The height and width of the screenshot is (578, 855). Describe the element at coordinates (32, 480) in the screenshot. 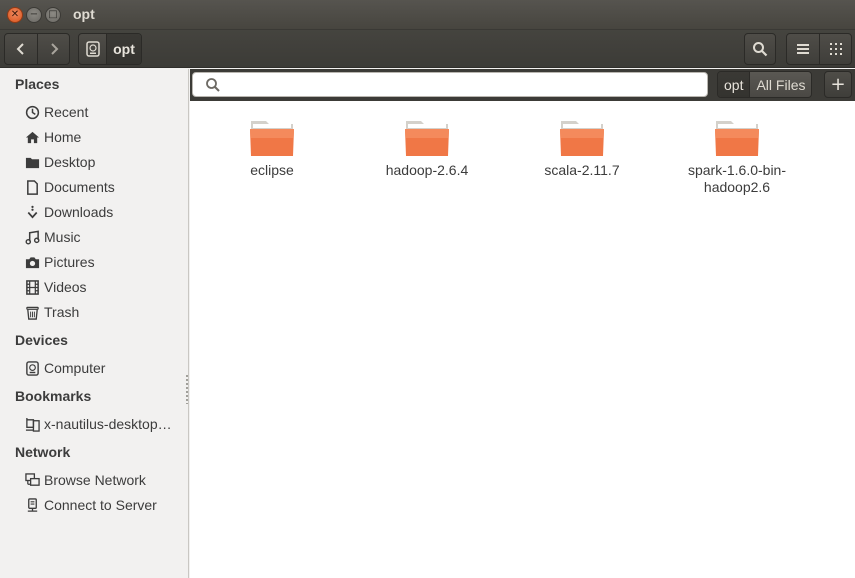

I see `network-icon` at that location.